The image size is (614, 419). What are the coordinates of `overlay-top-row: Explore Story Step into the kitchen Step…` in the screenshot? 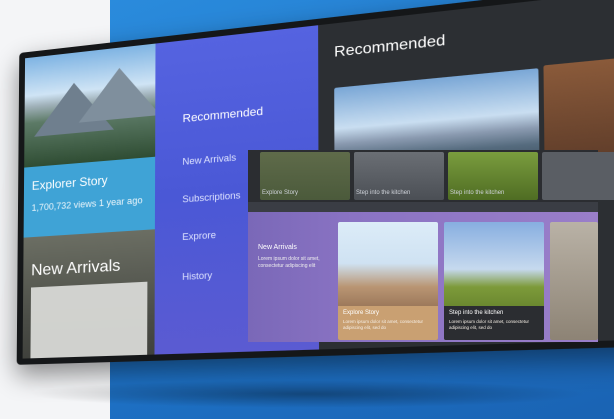 It's located at (431, 176).